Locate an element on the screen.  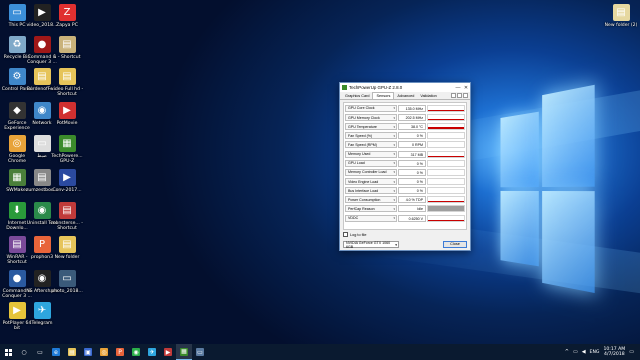
camera-icon is located at coordinates (453, 95).